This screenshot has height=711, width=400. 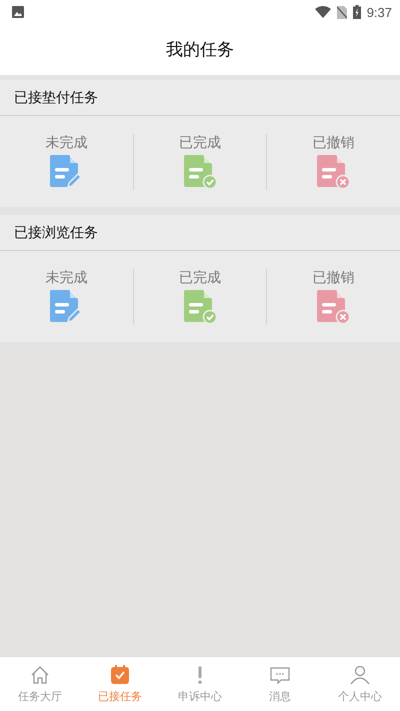 I want to click on battery-icon, so click(x=356, y=12).